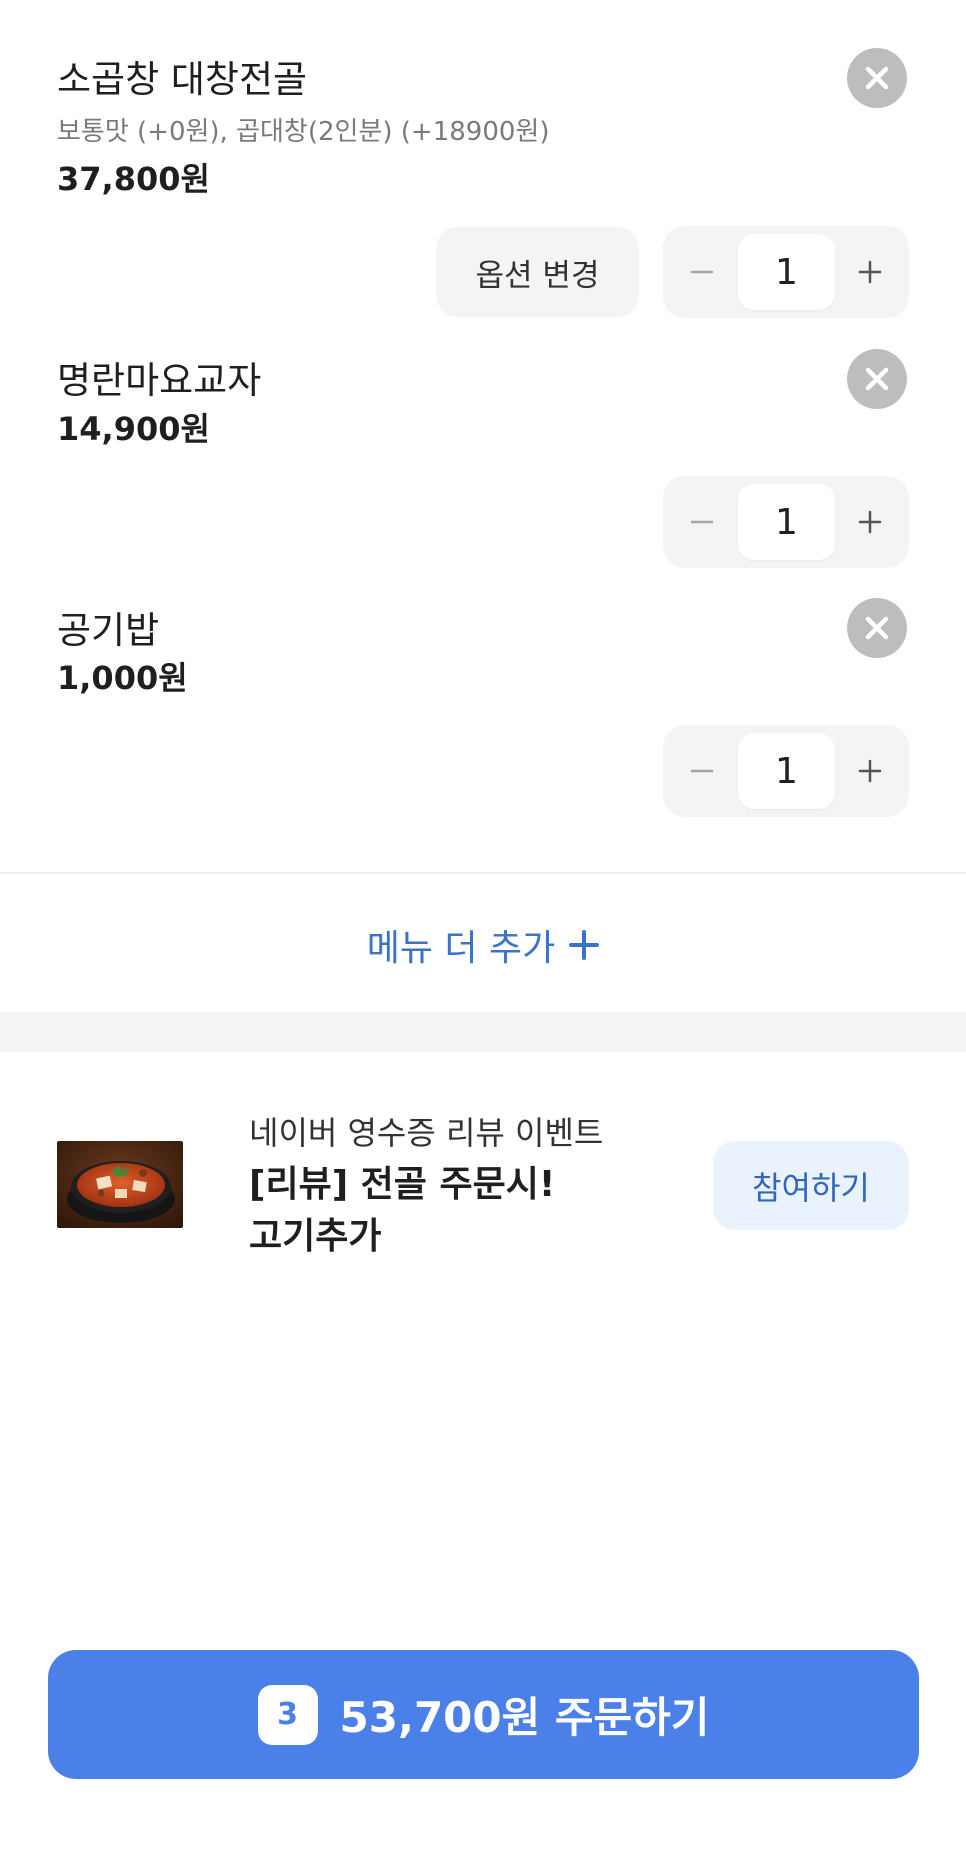  Describe the element at coordinates (287, 1714) in the screenshot. I see `order-count-badge: 3` at that location.